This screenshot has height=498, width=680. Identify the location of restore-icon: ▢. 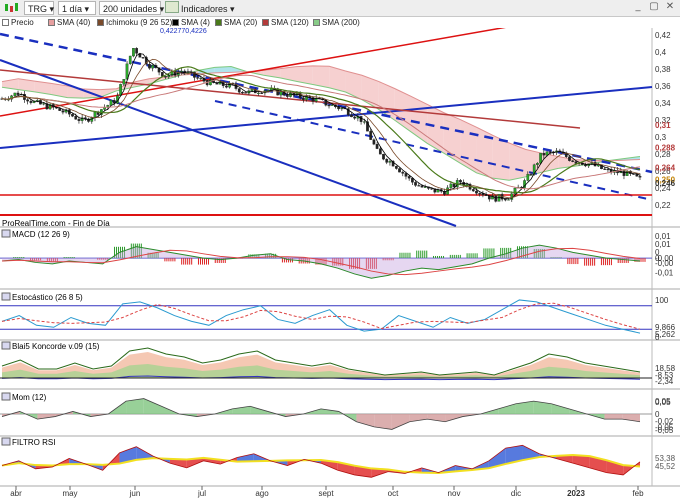
(654, 7).